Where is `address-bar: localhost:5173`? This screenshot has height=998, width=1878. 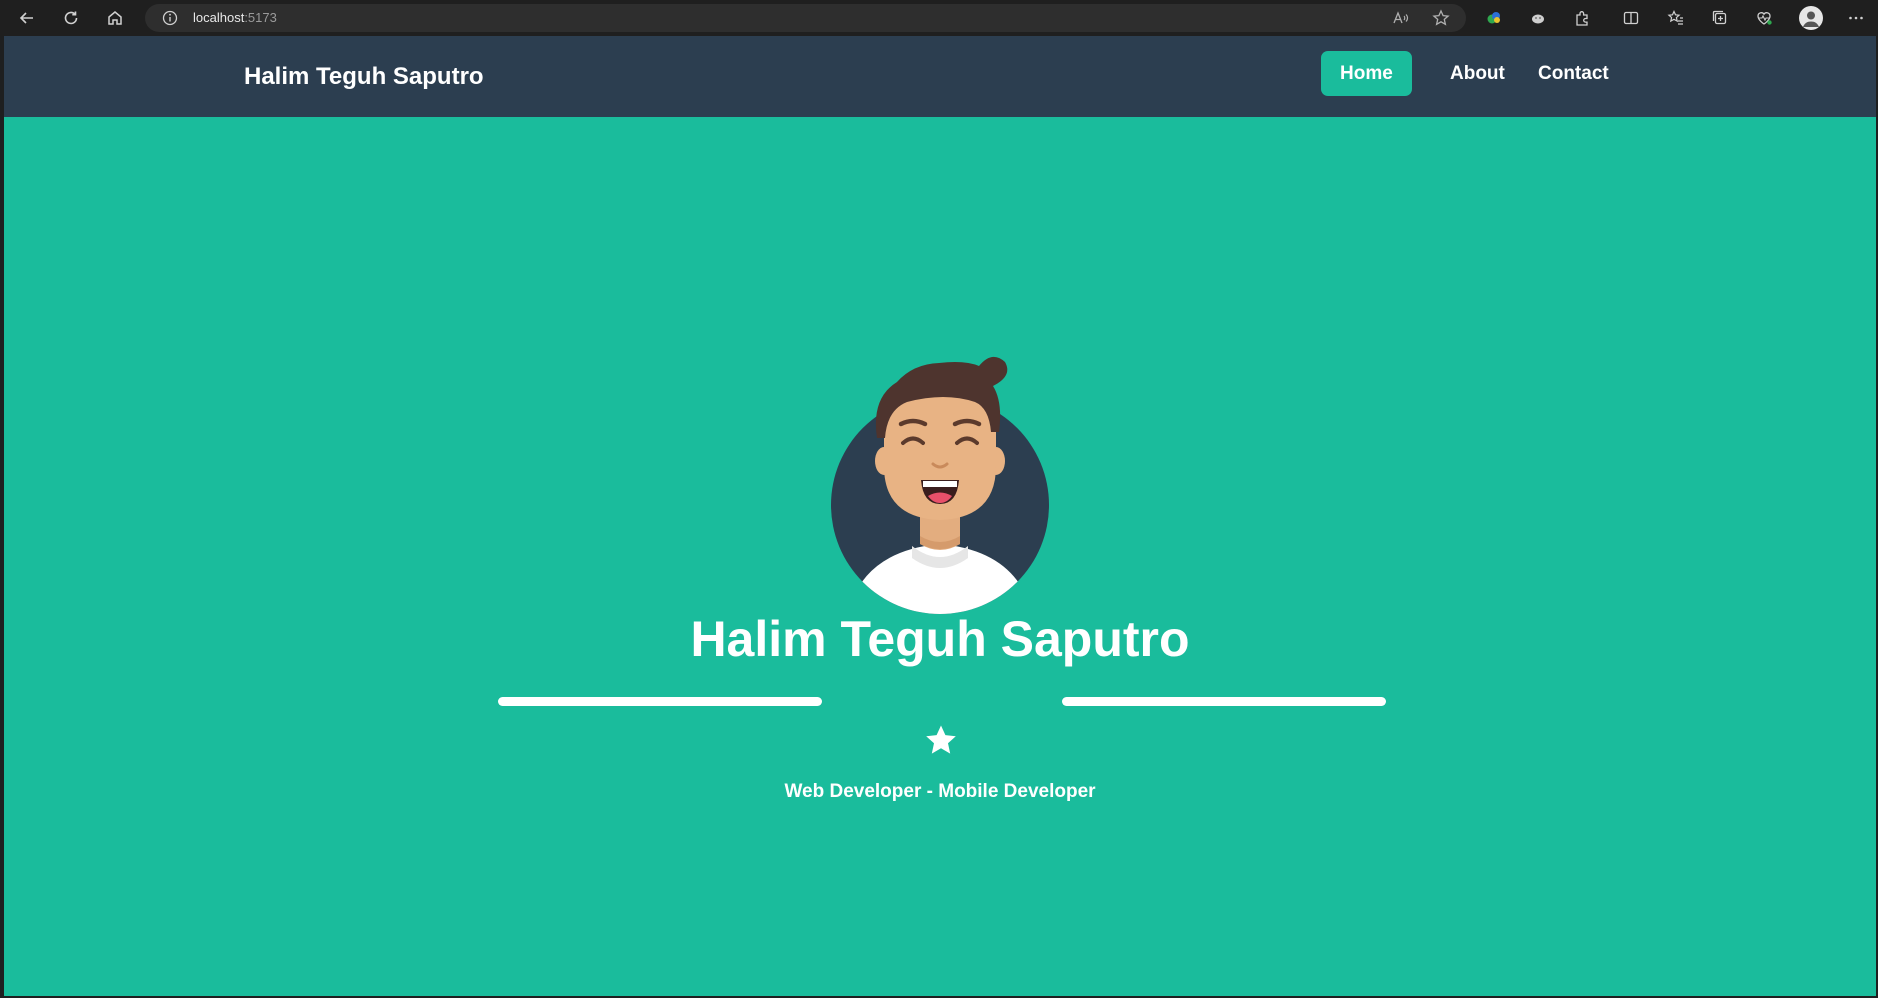 address-bar: localhost:5173 is located at coordinates (805, 18).